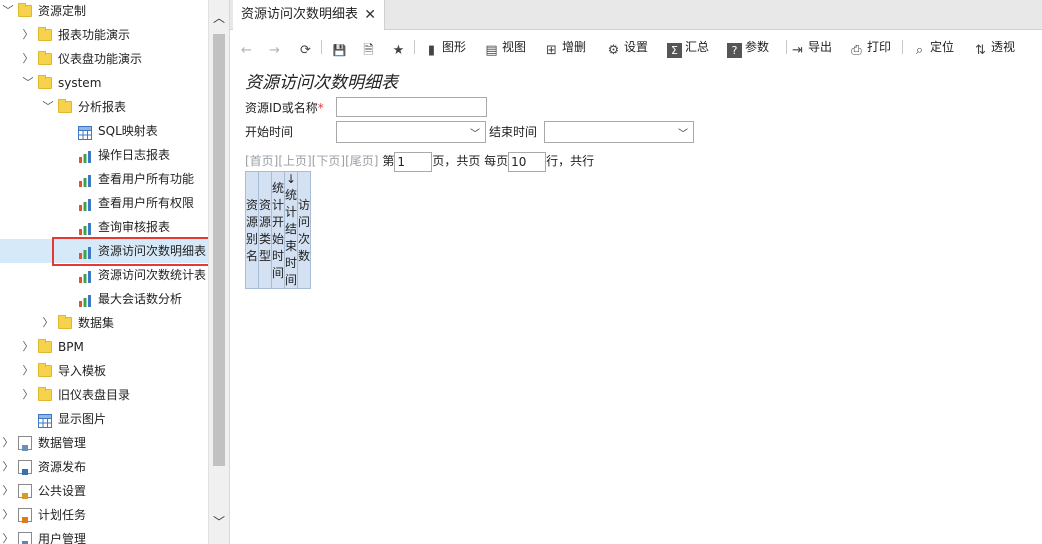 The height and width of the screenshot is (544, 1042). I want to click on parameter-button: ? 参数, so click(748, 47).